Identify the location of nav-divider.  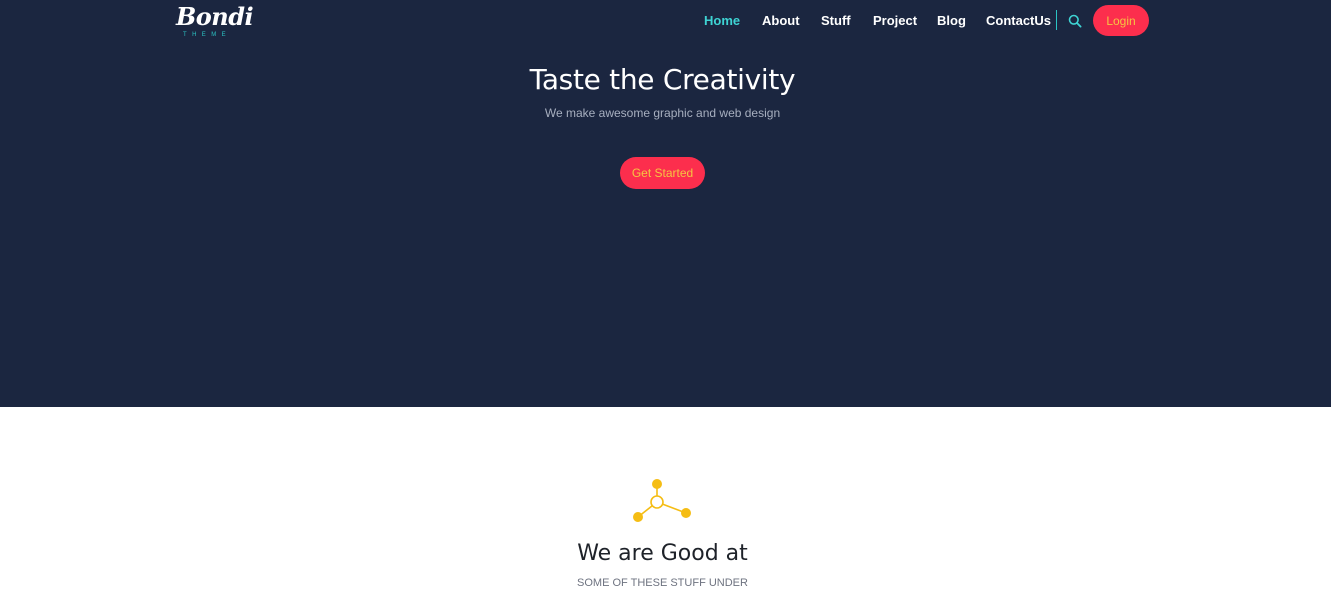
(1056, 20).